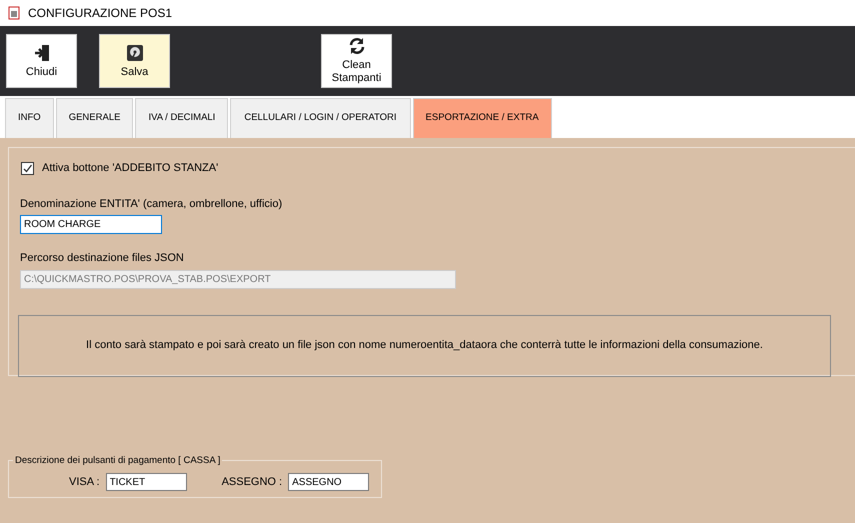 The height and width of the screenshot is (523, 855). Describe the element at coordinates (91, 224) in the screenshot. I see `input-field: ROOM CHARGE` at that location.